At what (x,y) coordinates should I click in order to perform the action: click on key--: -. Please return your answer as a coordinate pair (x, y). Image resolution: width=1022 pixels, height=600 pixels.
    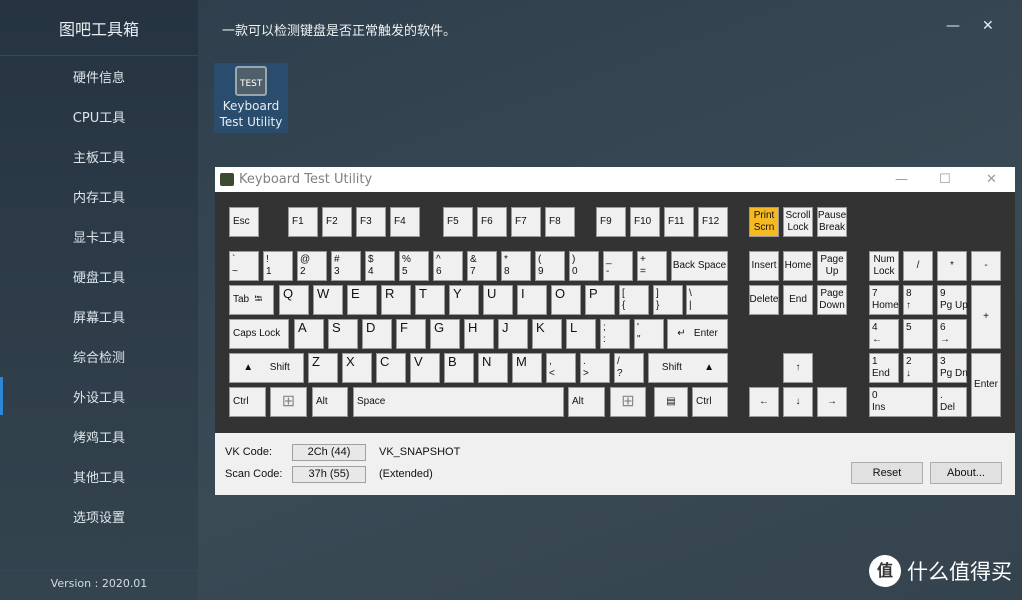
    Looking at the image, I should click on (986, 266).